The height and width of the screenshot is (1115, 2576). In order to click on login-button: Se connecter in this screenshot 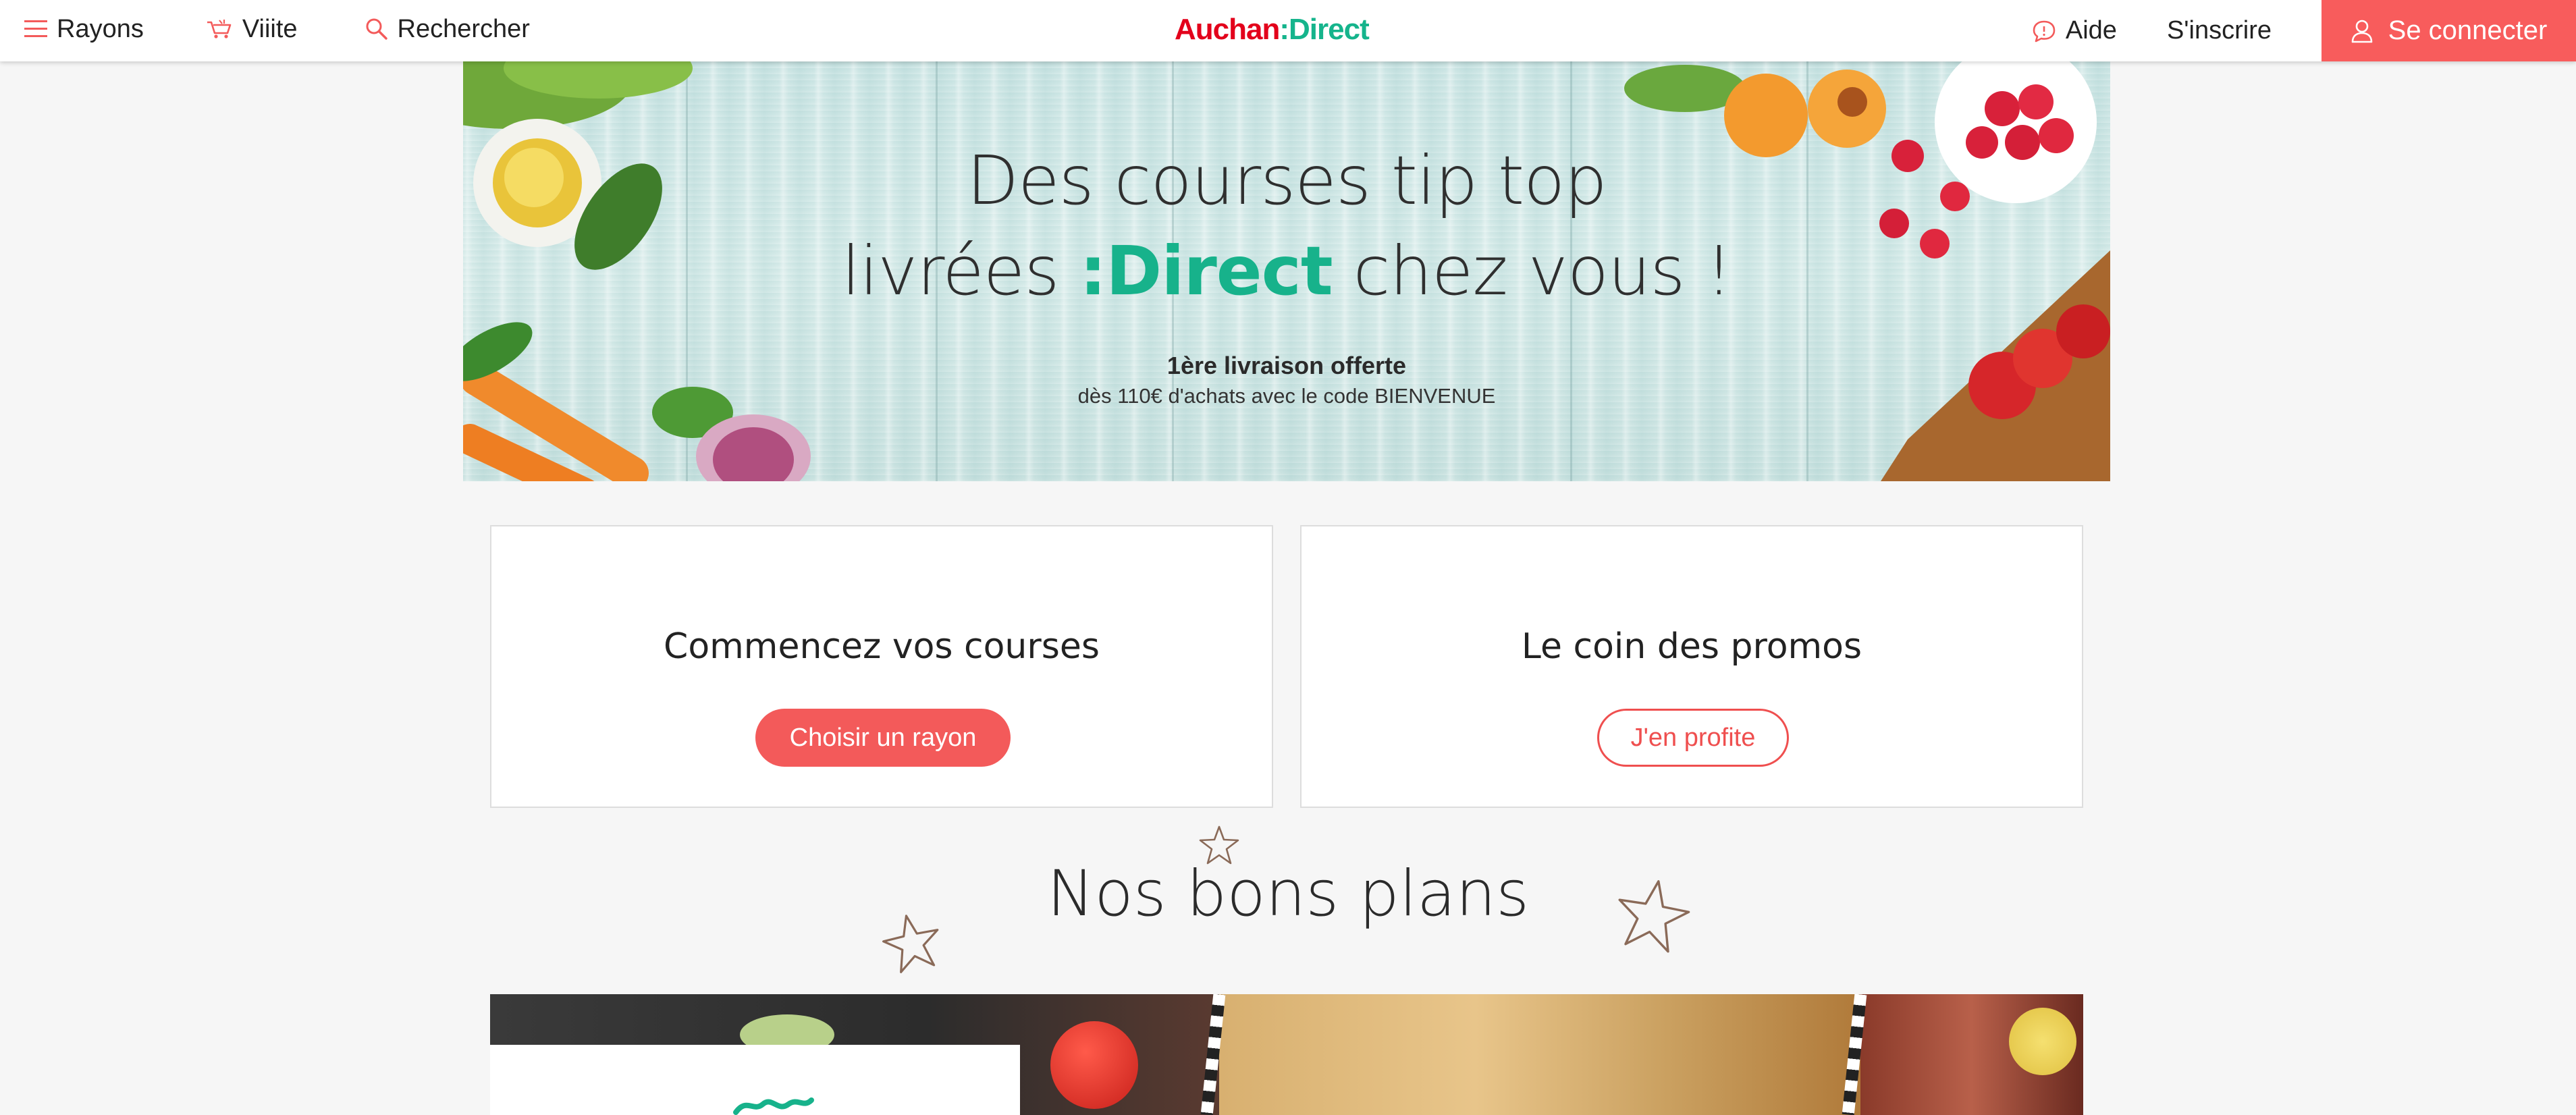, I will do `click(2449, 30)`.